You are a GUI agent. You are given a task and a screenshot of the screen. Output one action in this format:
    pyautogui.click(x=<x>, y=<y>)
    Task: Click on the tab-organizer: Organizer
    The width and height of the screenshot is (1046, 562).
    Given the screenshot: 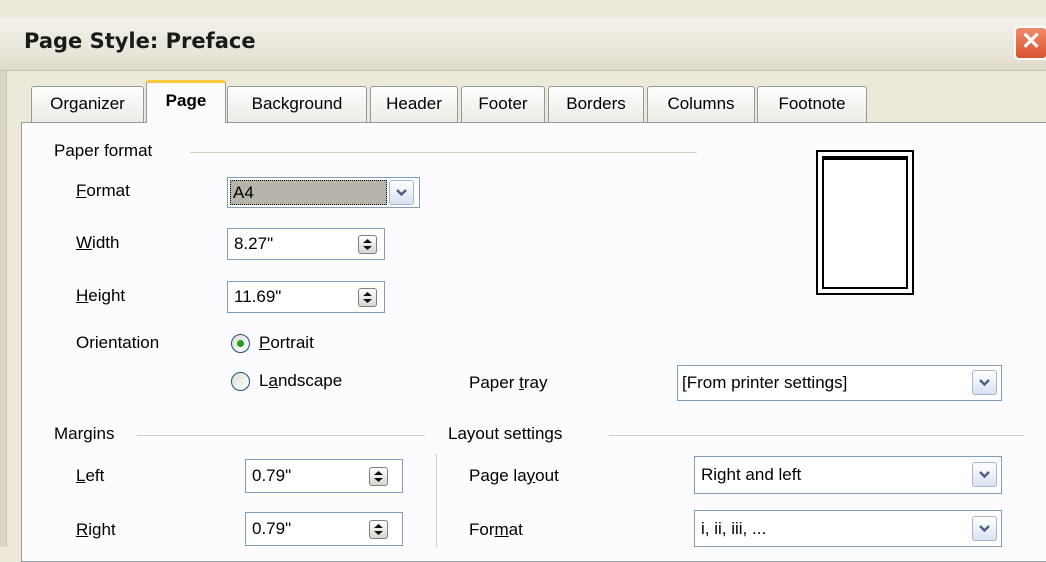 What is the action you would take?
    pyautogui.click(x=87, y=104)
    